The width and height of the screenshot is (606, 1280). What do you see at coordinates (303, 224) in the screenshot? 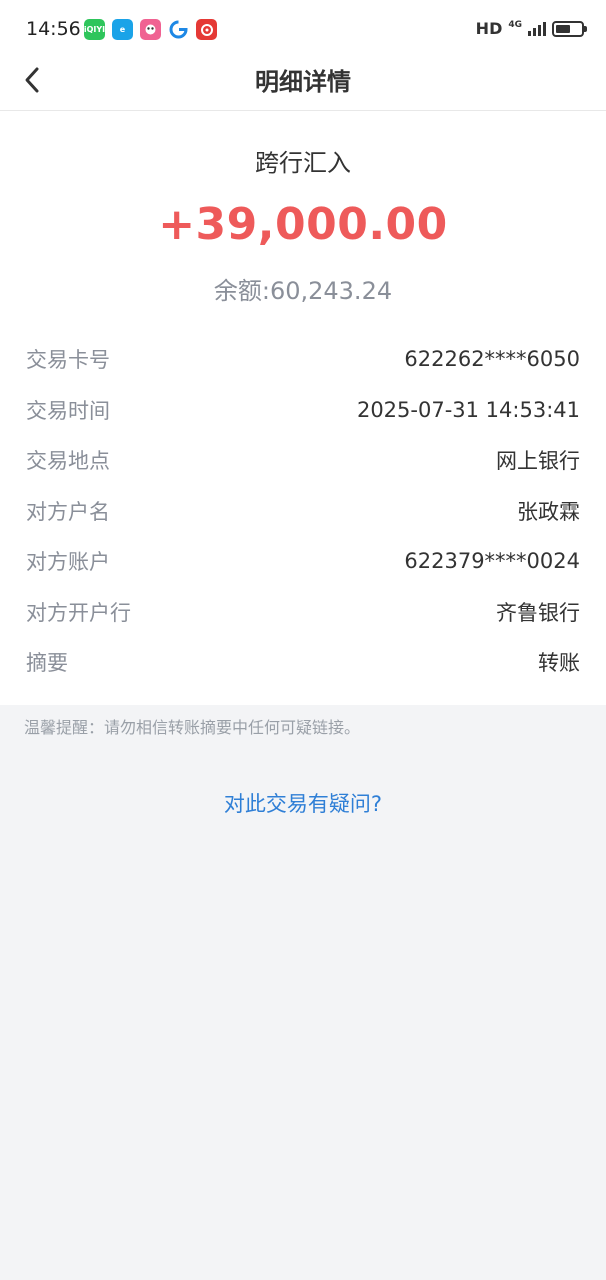
I see `transaction-amount: +39,000.00` at bounding box center [303, 224].